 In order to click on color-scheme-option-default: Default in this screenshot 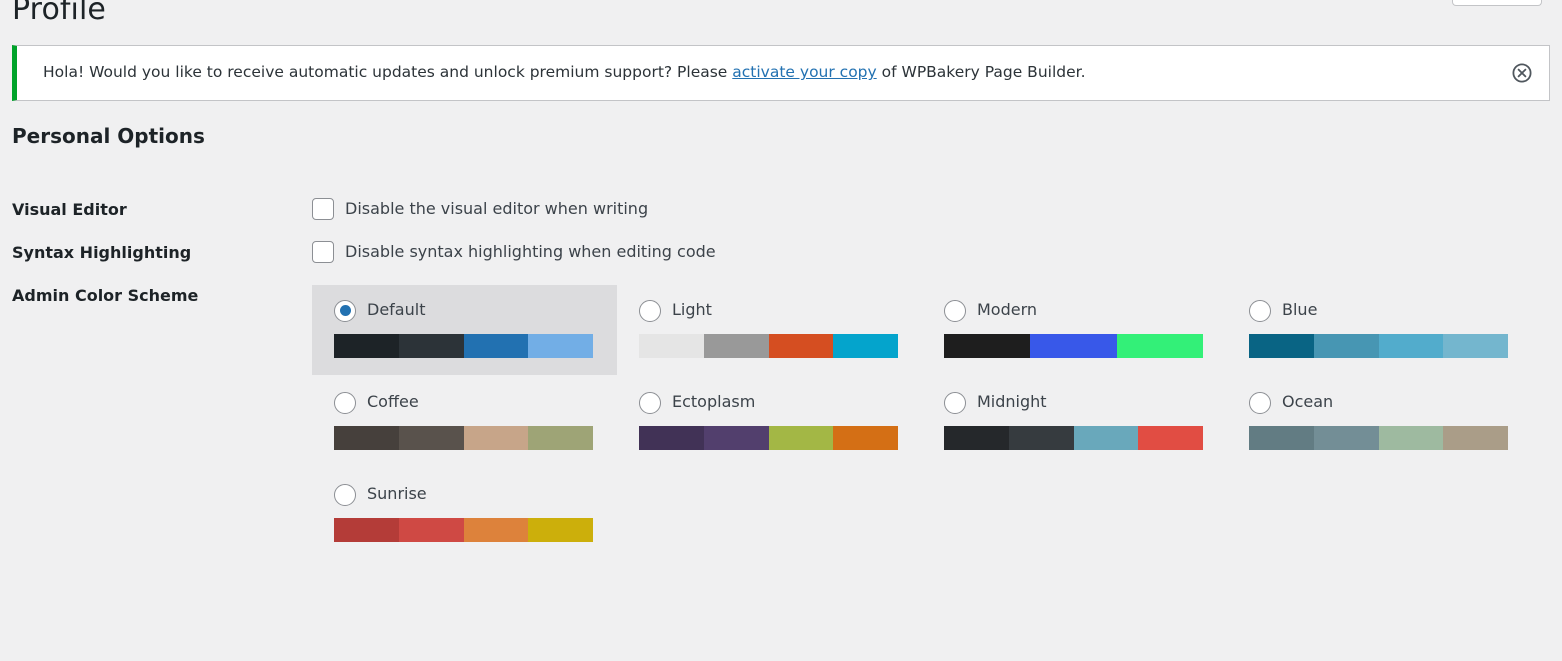, I will do `click(464, 329)`.